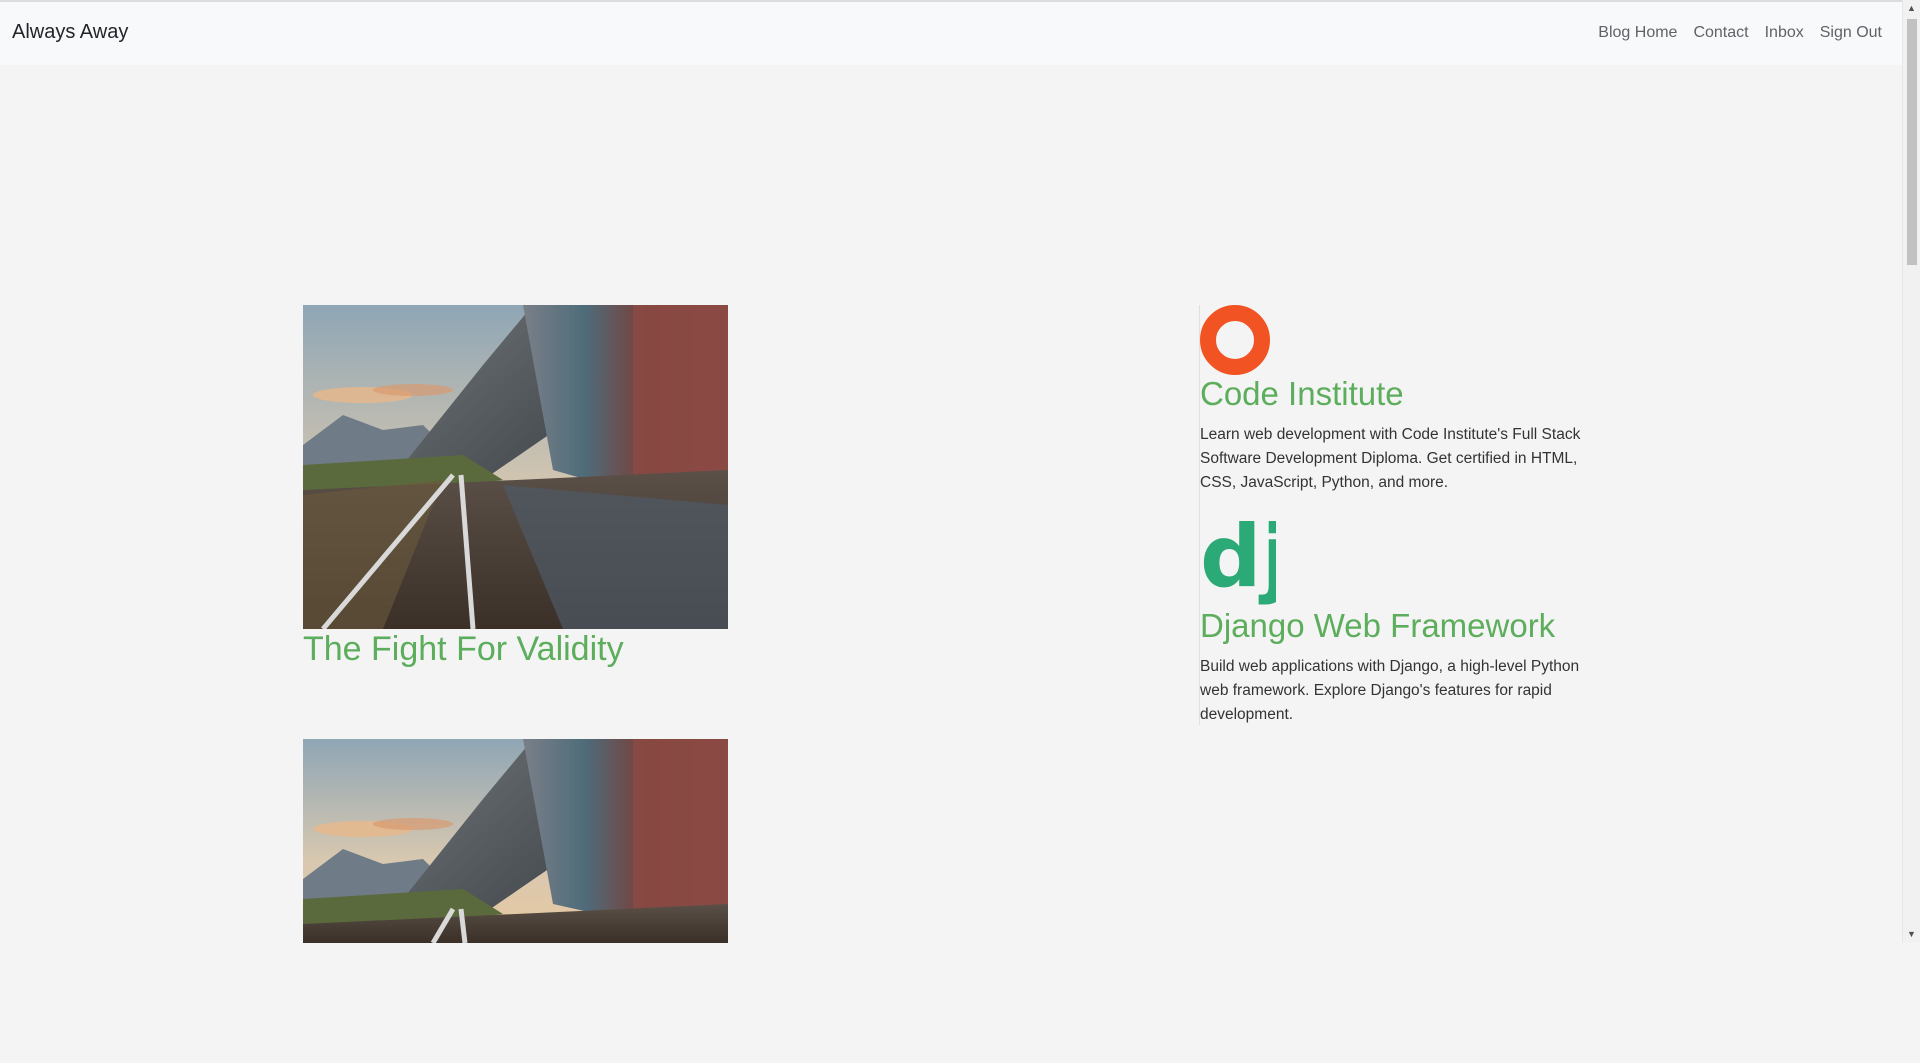 This screenshot has height=1063, width=1920. I want to click on scroll-down-arrow-icon: ▼, so click(1911, 934).